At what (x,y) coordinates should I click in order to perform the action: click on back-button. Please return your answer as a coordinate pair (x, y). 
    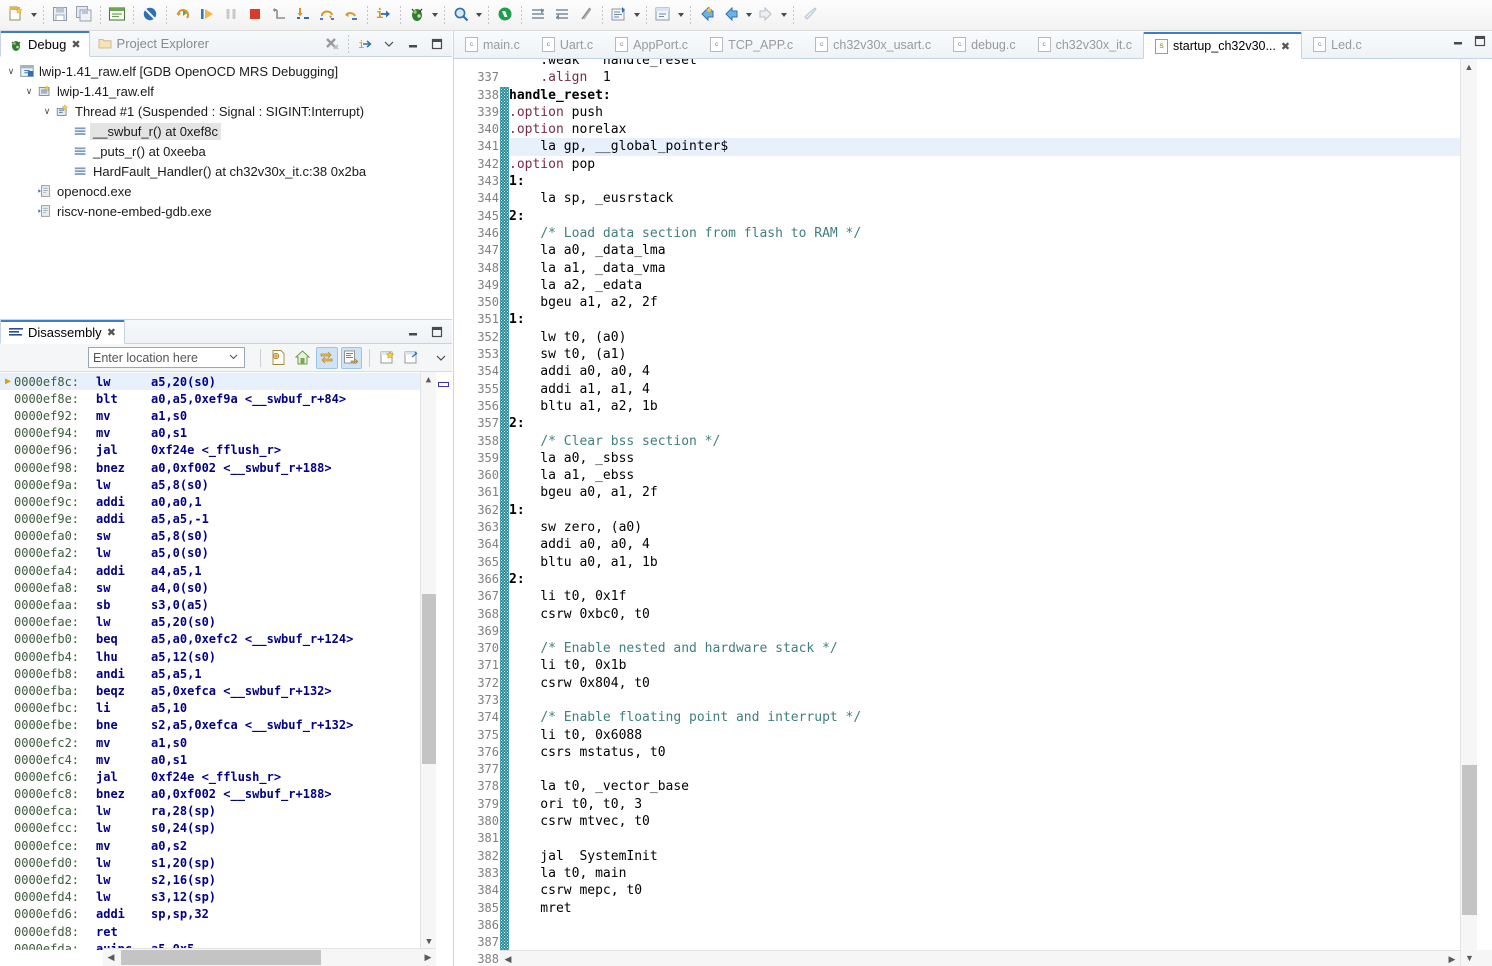
    Looking at the image, I should click on (707, 15).